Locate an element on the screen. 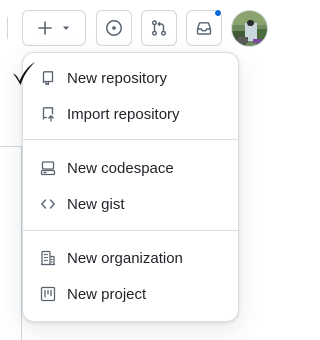 This screenshot has width=320, height=340. project-icon is located at coordinates (48, 294).